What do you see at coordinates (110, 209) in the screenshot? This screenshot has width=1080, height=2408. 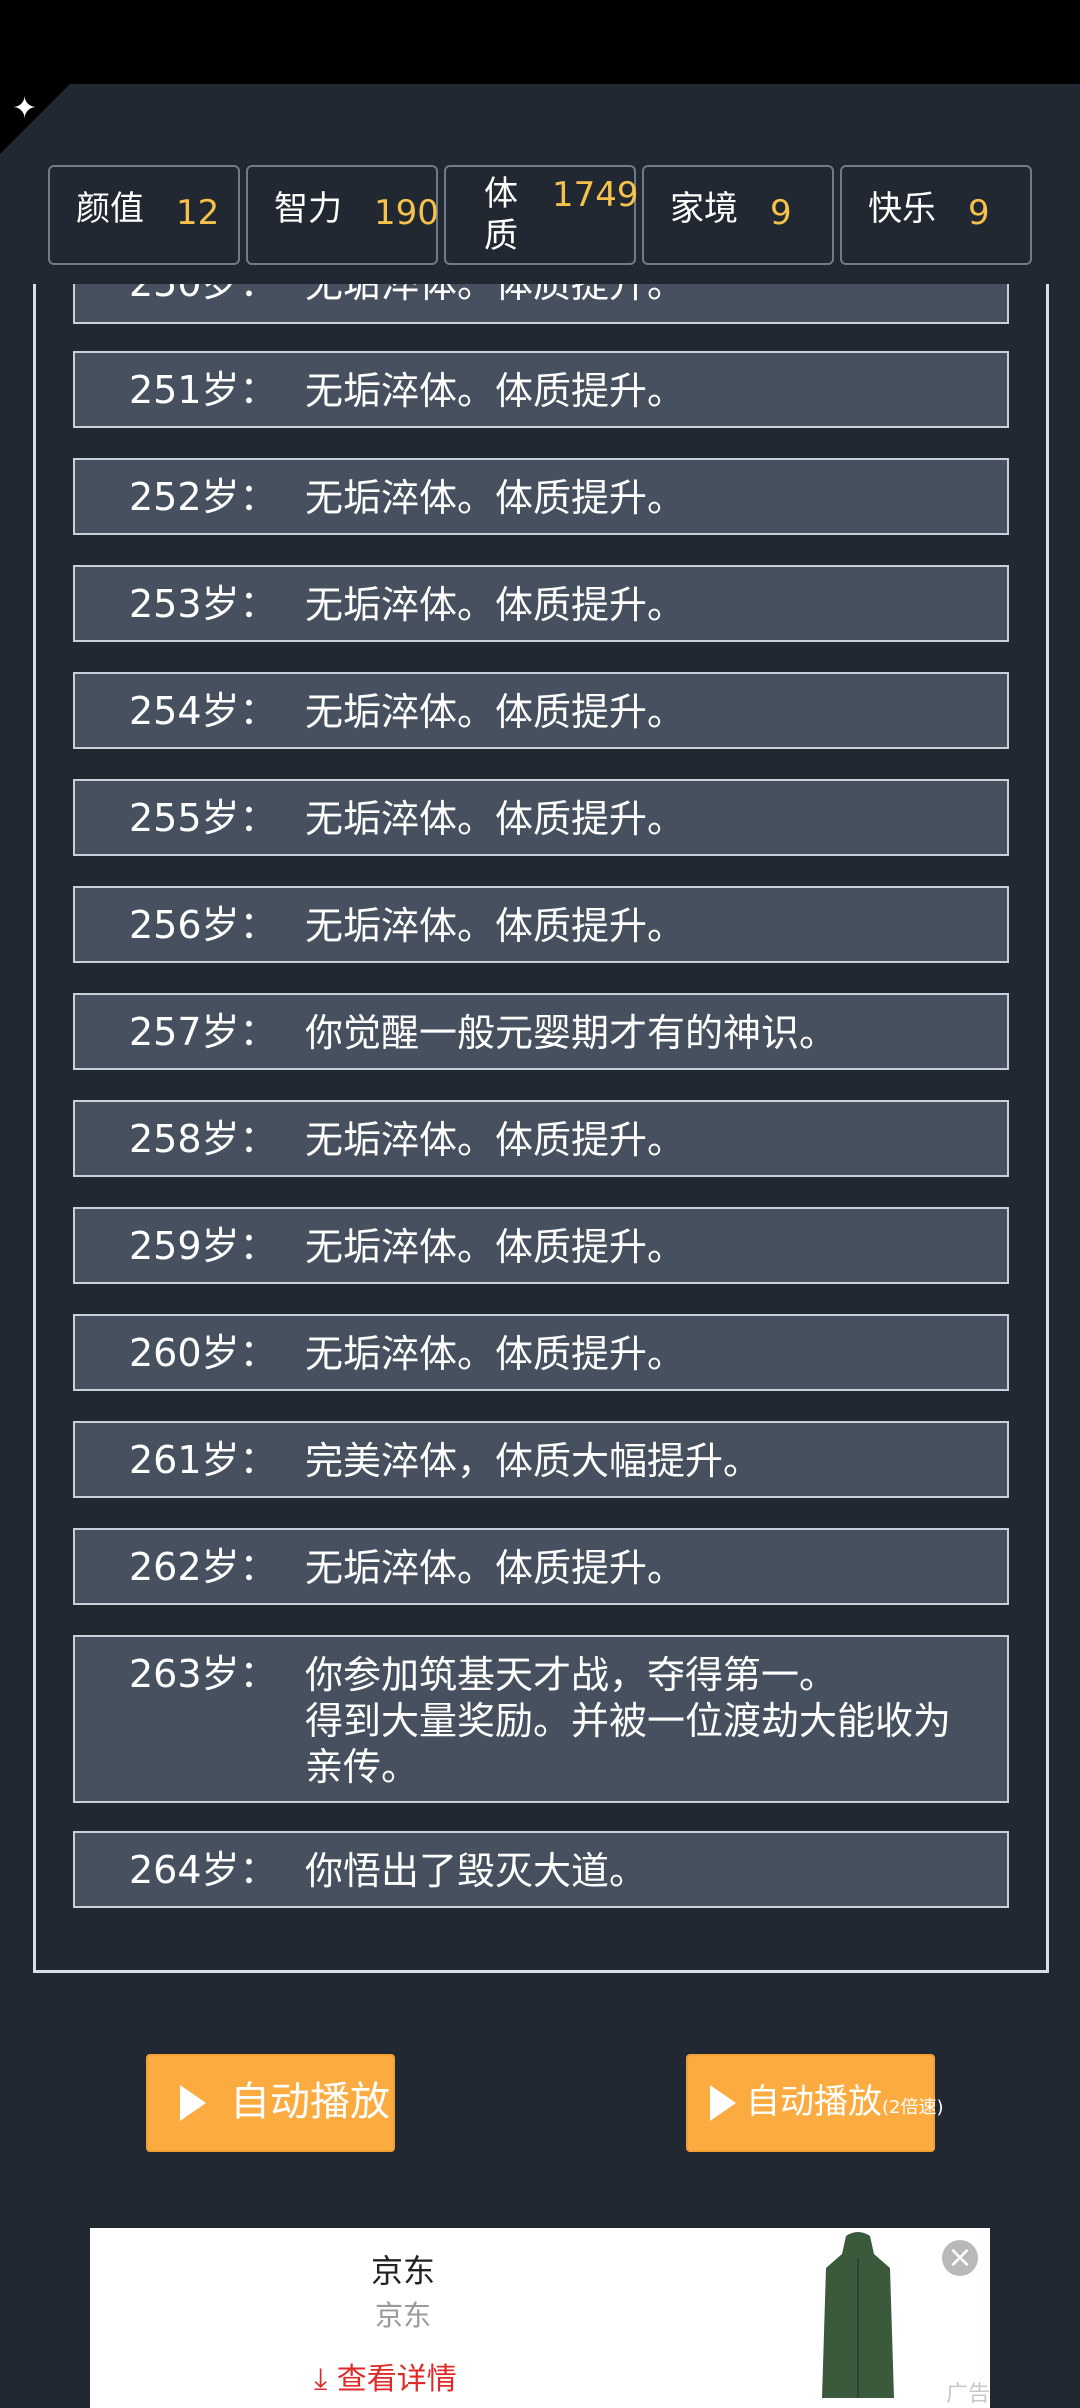 I see `stat-label: 颜值` at bounding box center [110, 209].